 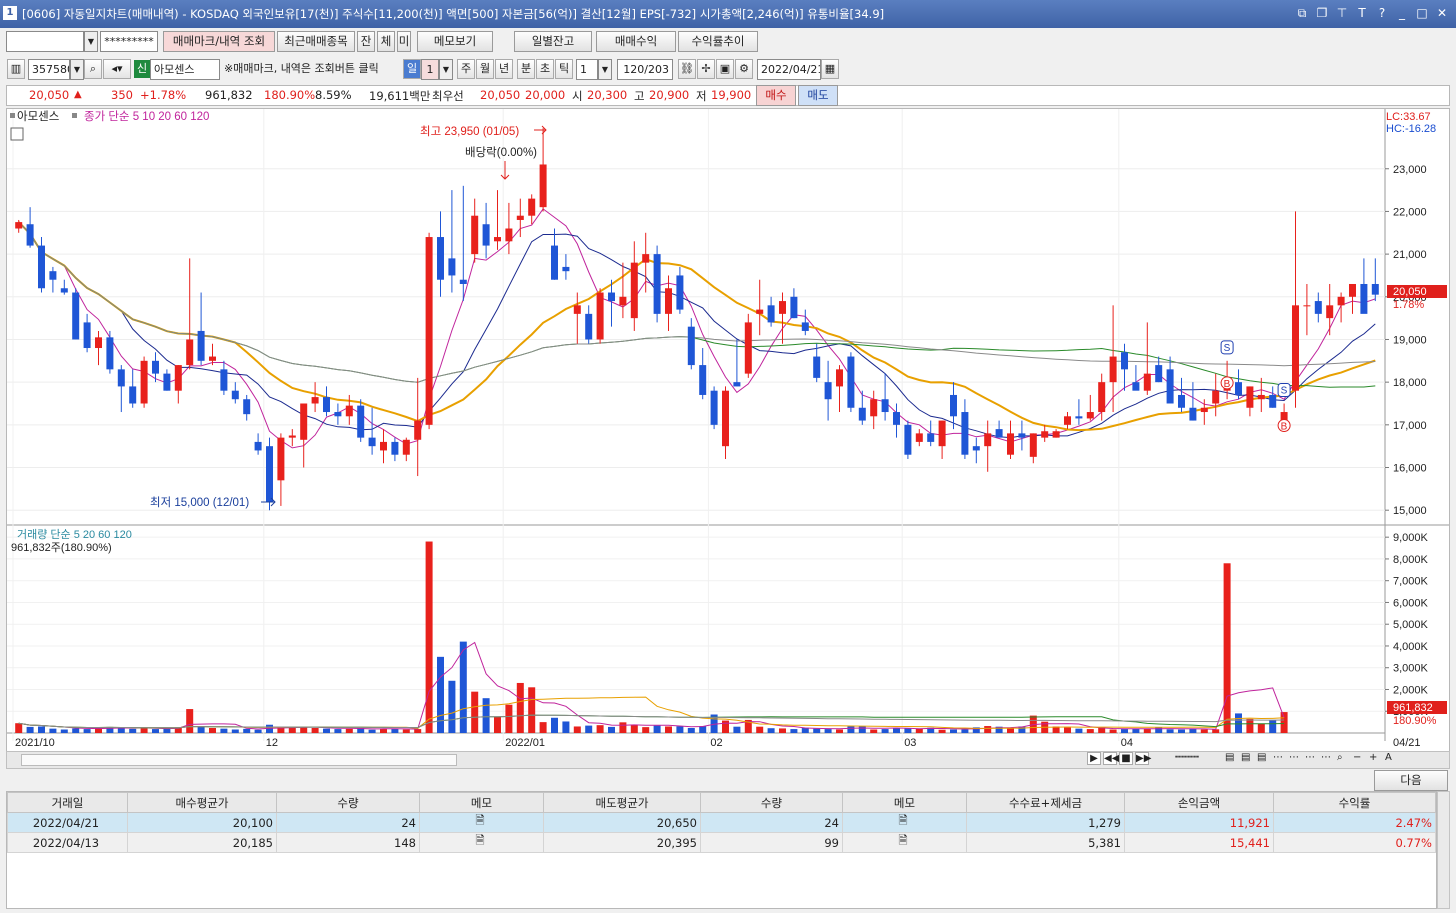 What do you see at coordinates (1362, 13) in the screenshot?
I see `tstar-icon: T` at bounding box center [1362, 13].